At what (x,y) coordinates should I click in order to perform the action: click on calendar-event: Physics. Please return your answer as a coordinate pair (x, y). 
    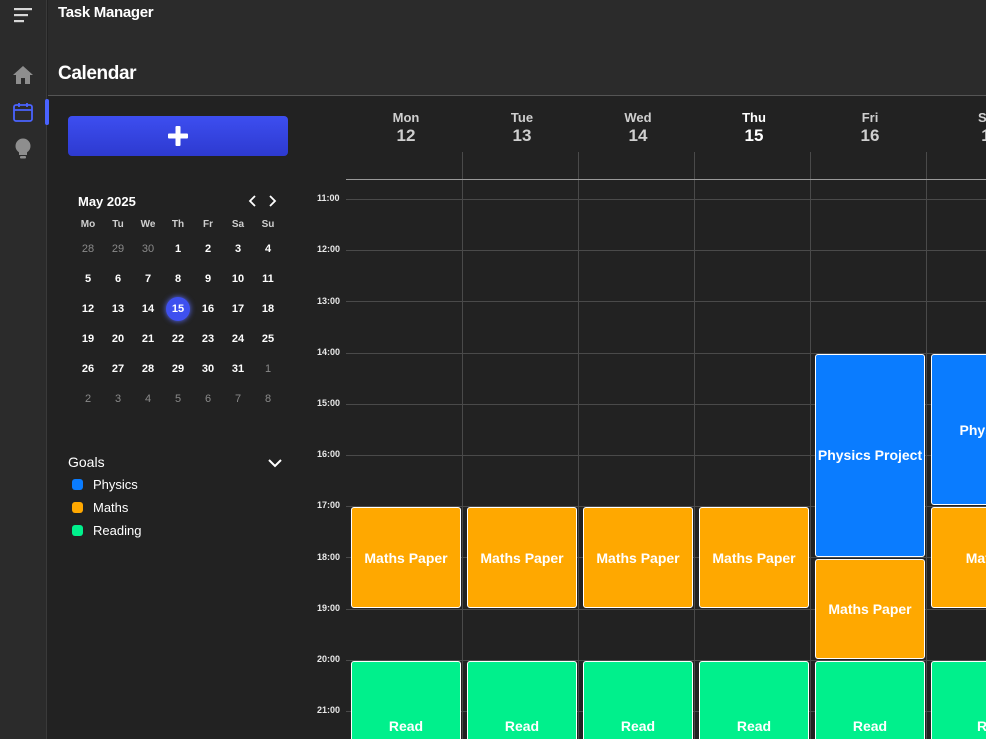
    Looking at the image, I should click on (958, 429).